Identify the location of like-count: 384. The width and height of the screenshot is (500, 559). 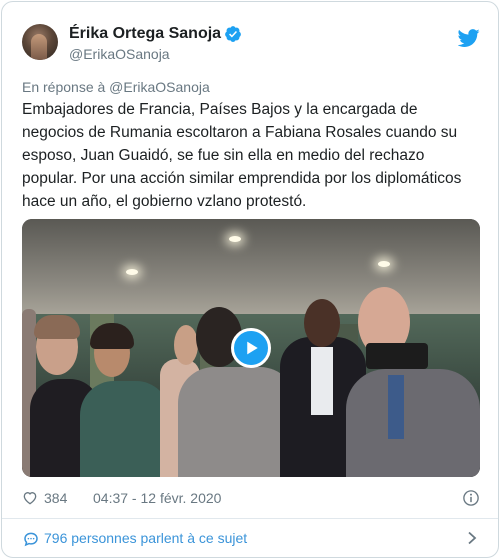
(55, 498).